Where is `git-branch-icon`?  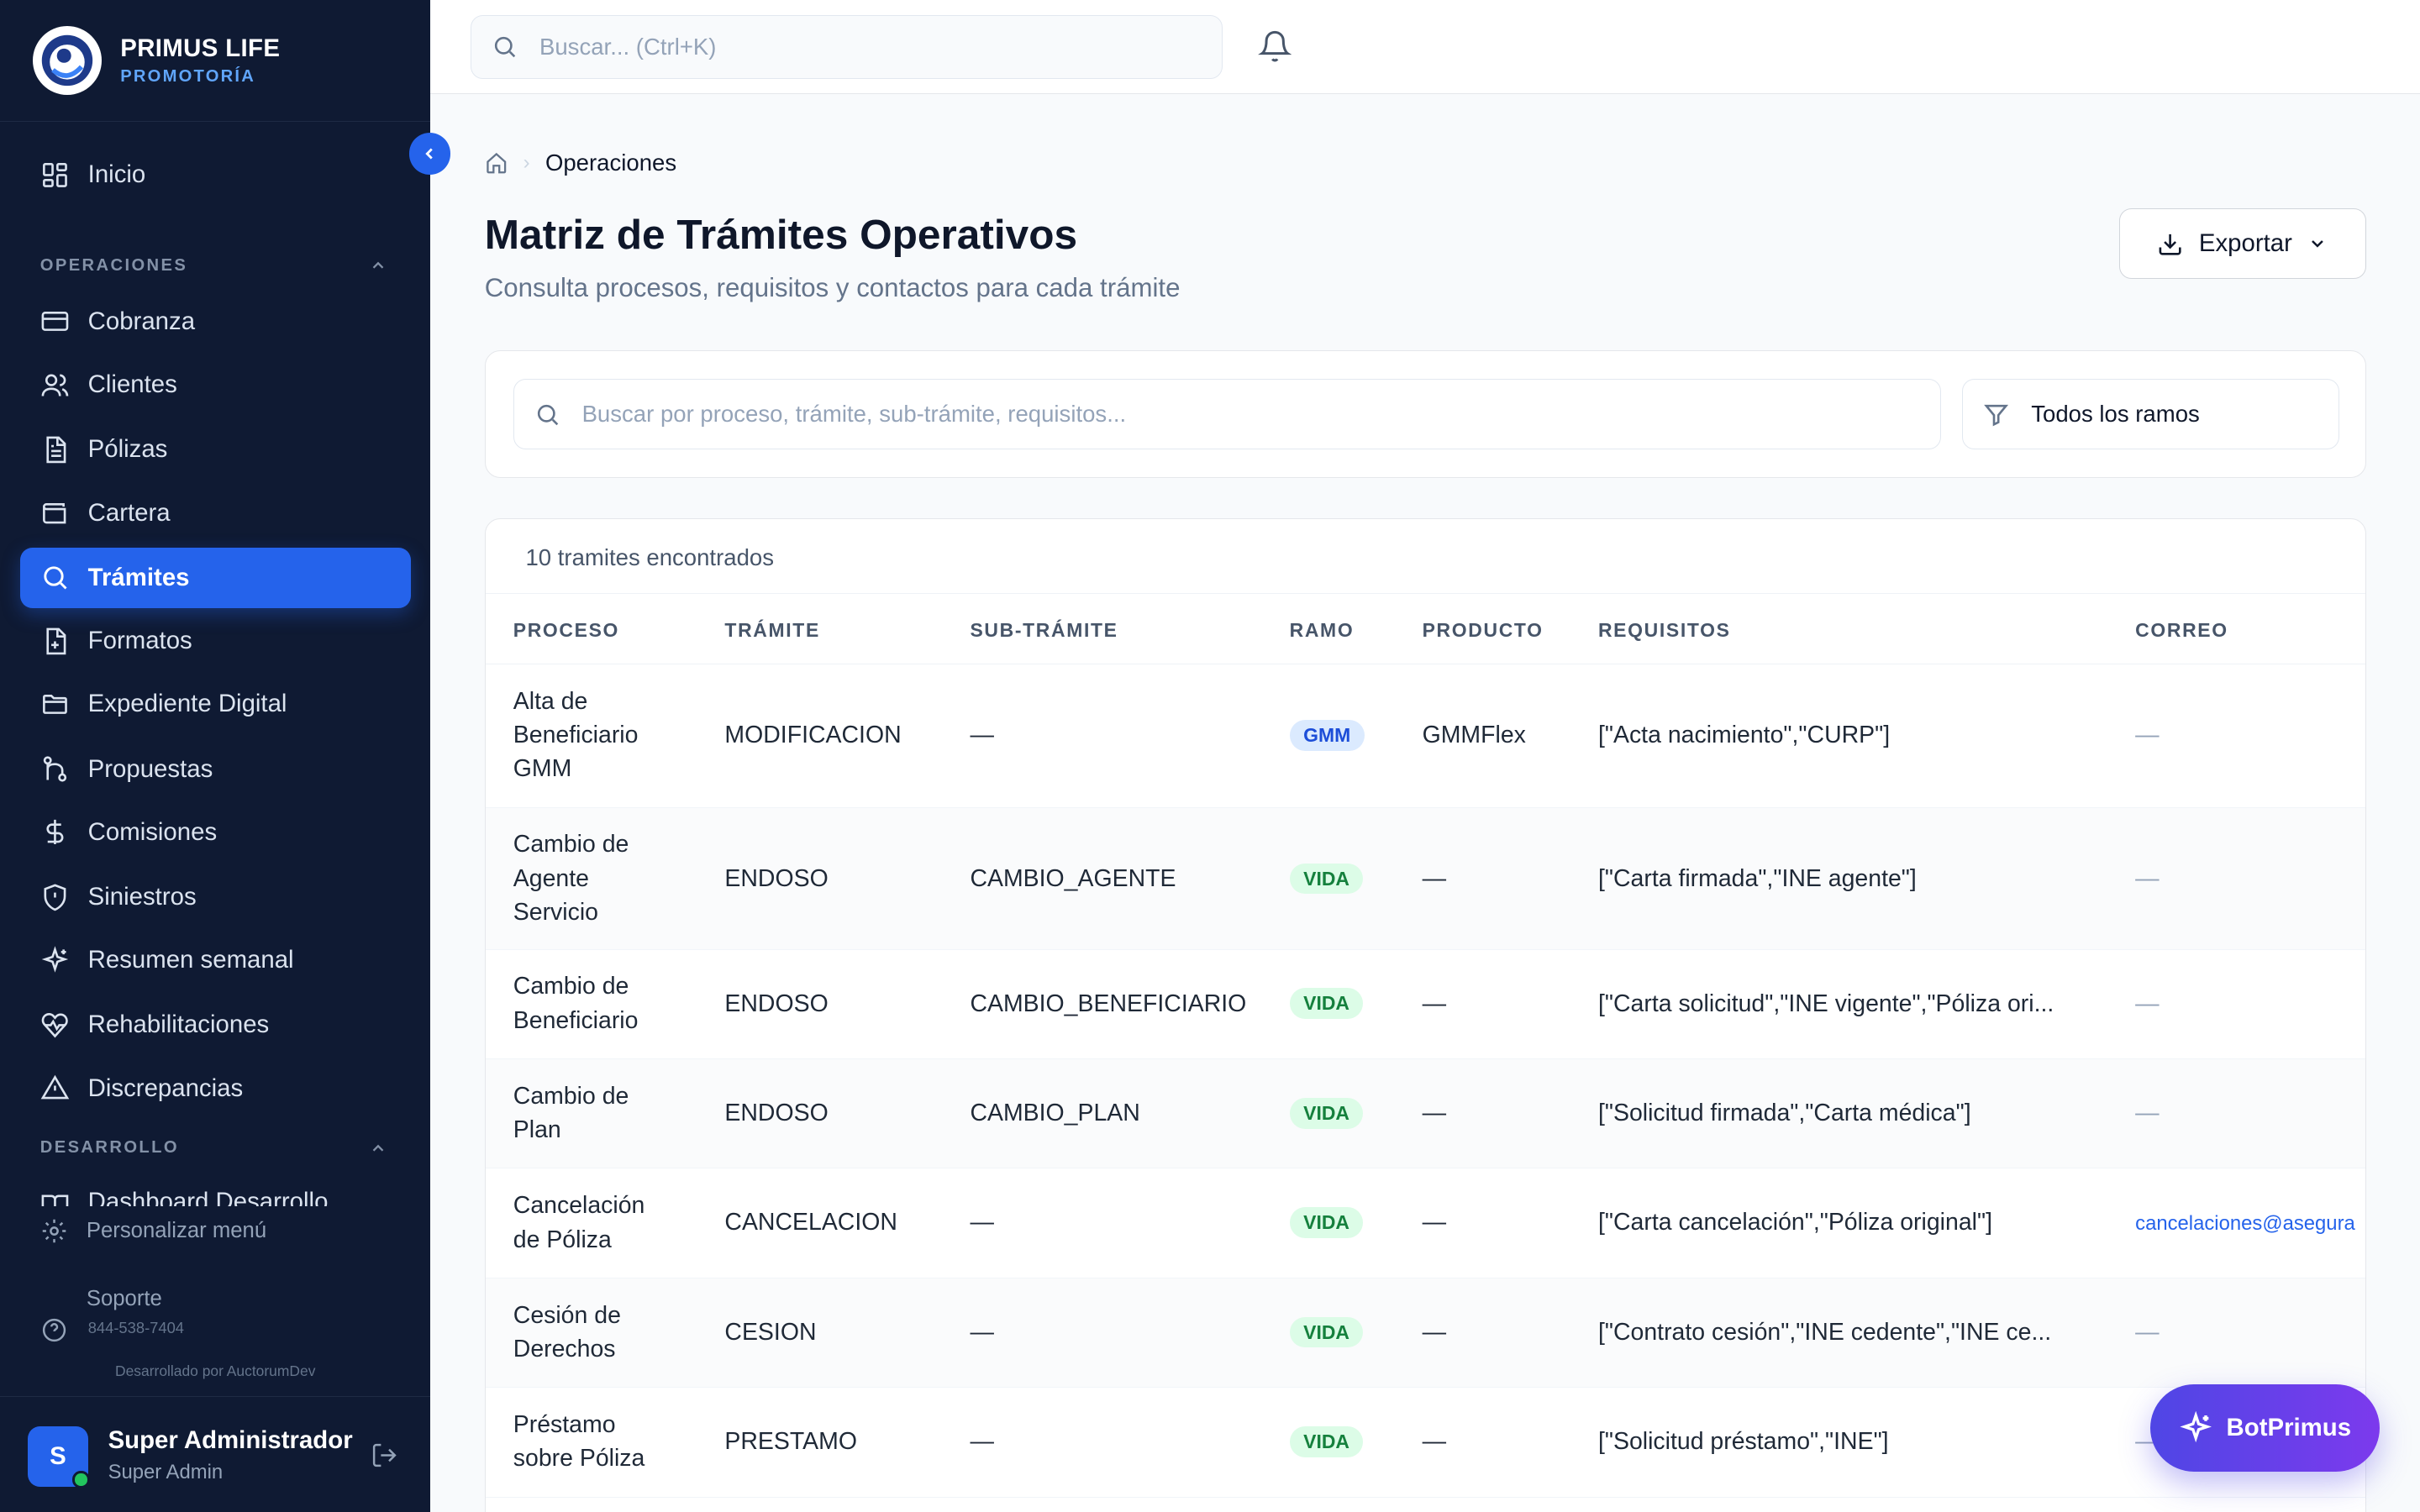
git-branch-icon is located at coordinates (54, 769).